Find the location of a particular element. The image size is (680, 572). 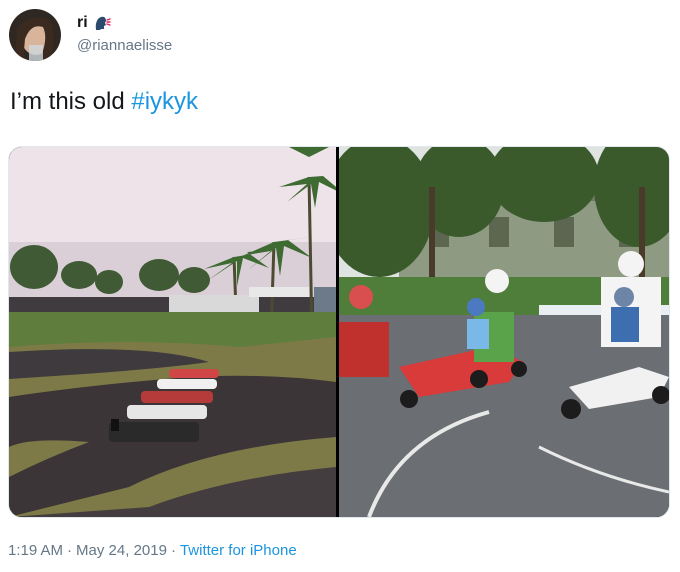

avatar-image is located at coordinates (35, 35).